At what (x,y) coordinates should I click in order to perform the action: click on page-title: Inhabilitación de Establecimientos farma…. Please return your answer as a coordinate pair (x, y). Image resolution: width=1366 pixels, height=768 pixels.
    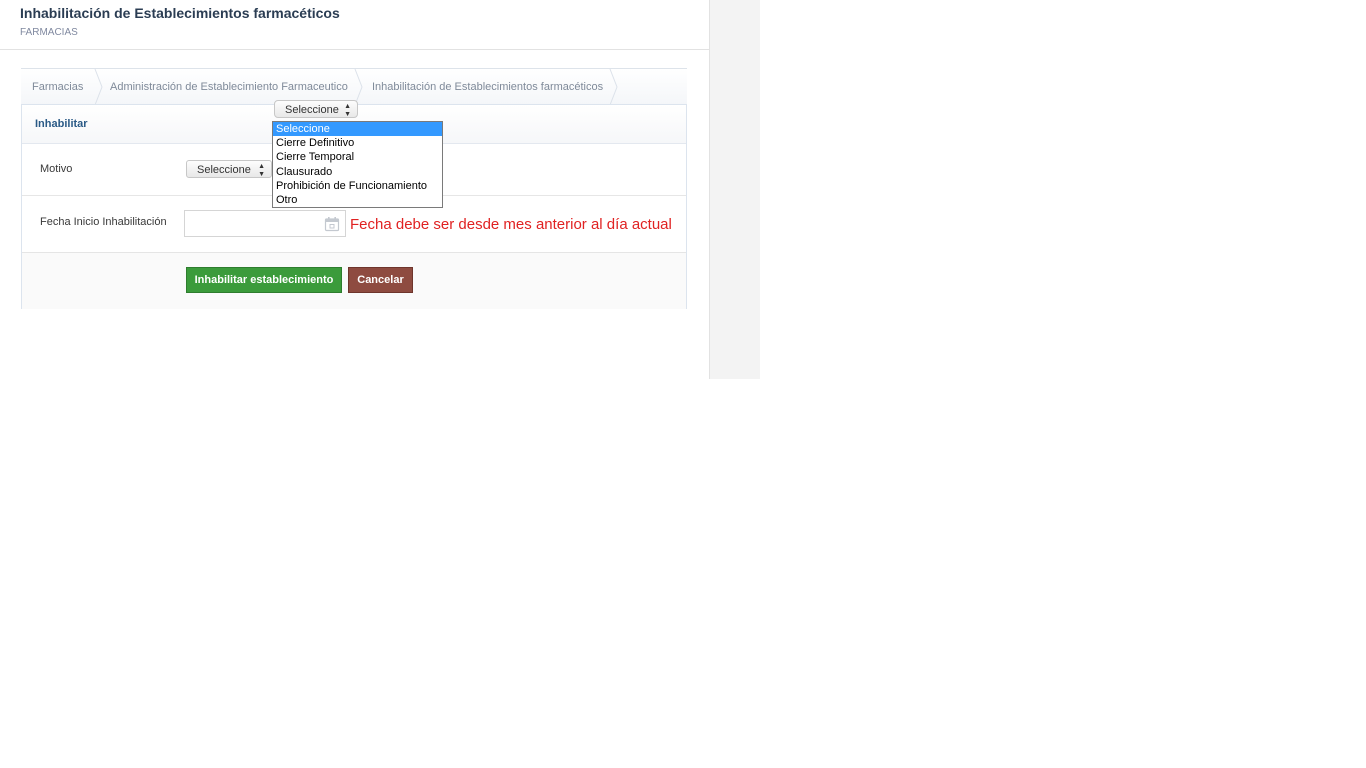
    Looking at the image, I should click on (180, 13).